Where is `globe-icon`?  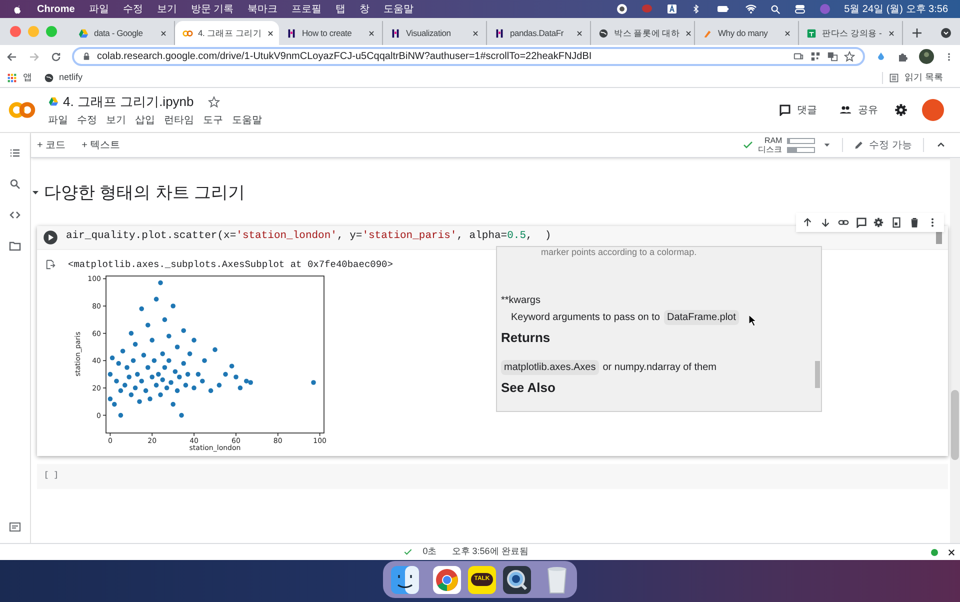 globe-icon is located at coordinates (49, 77).